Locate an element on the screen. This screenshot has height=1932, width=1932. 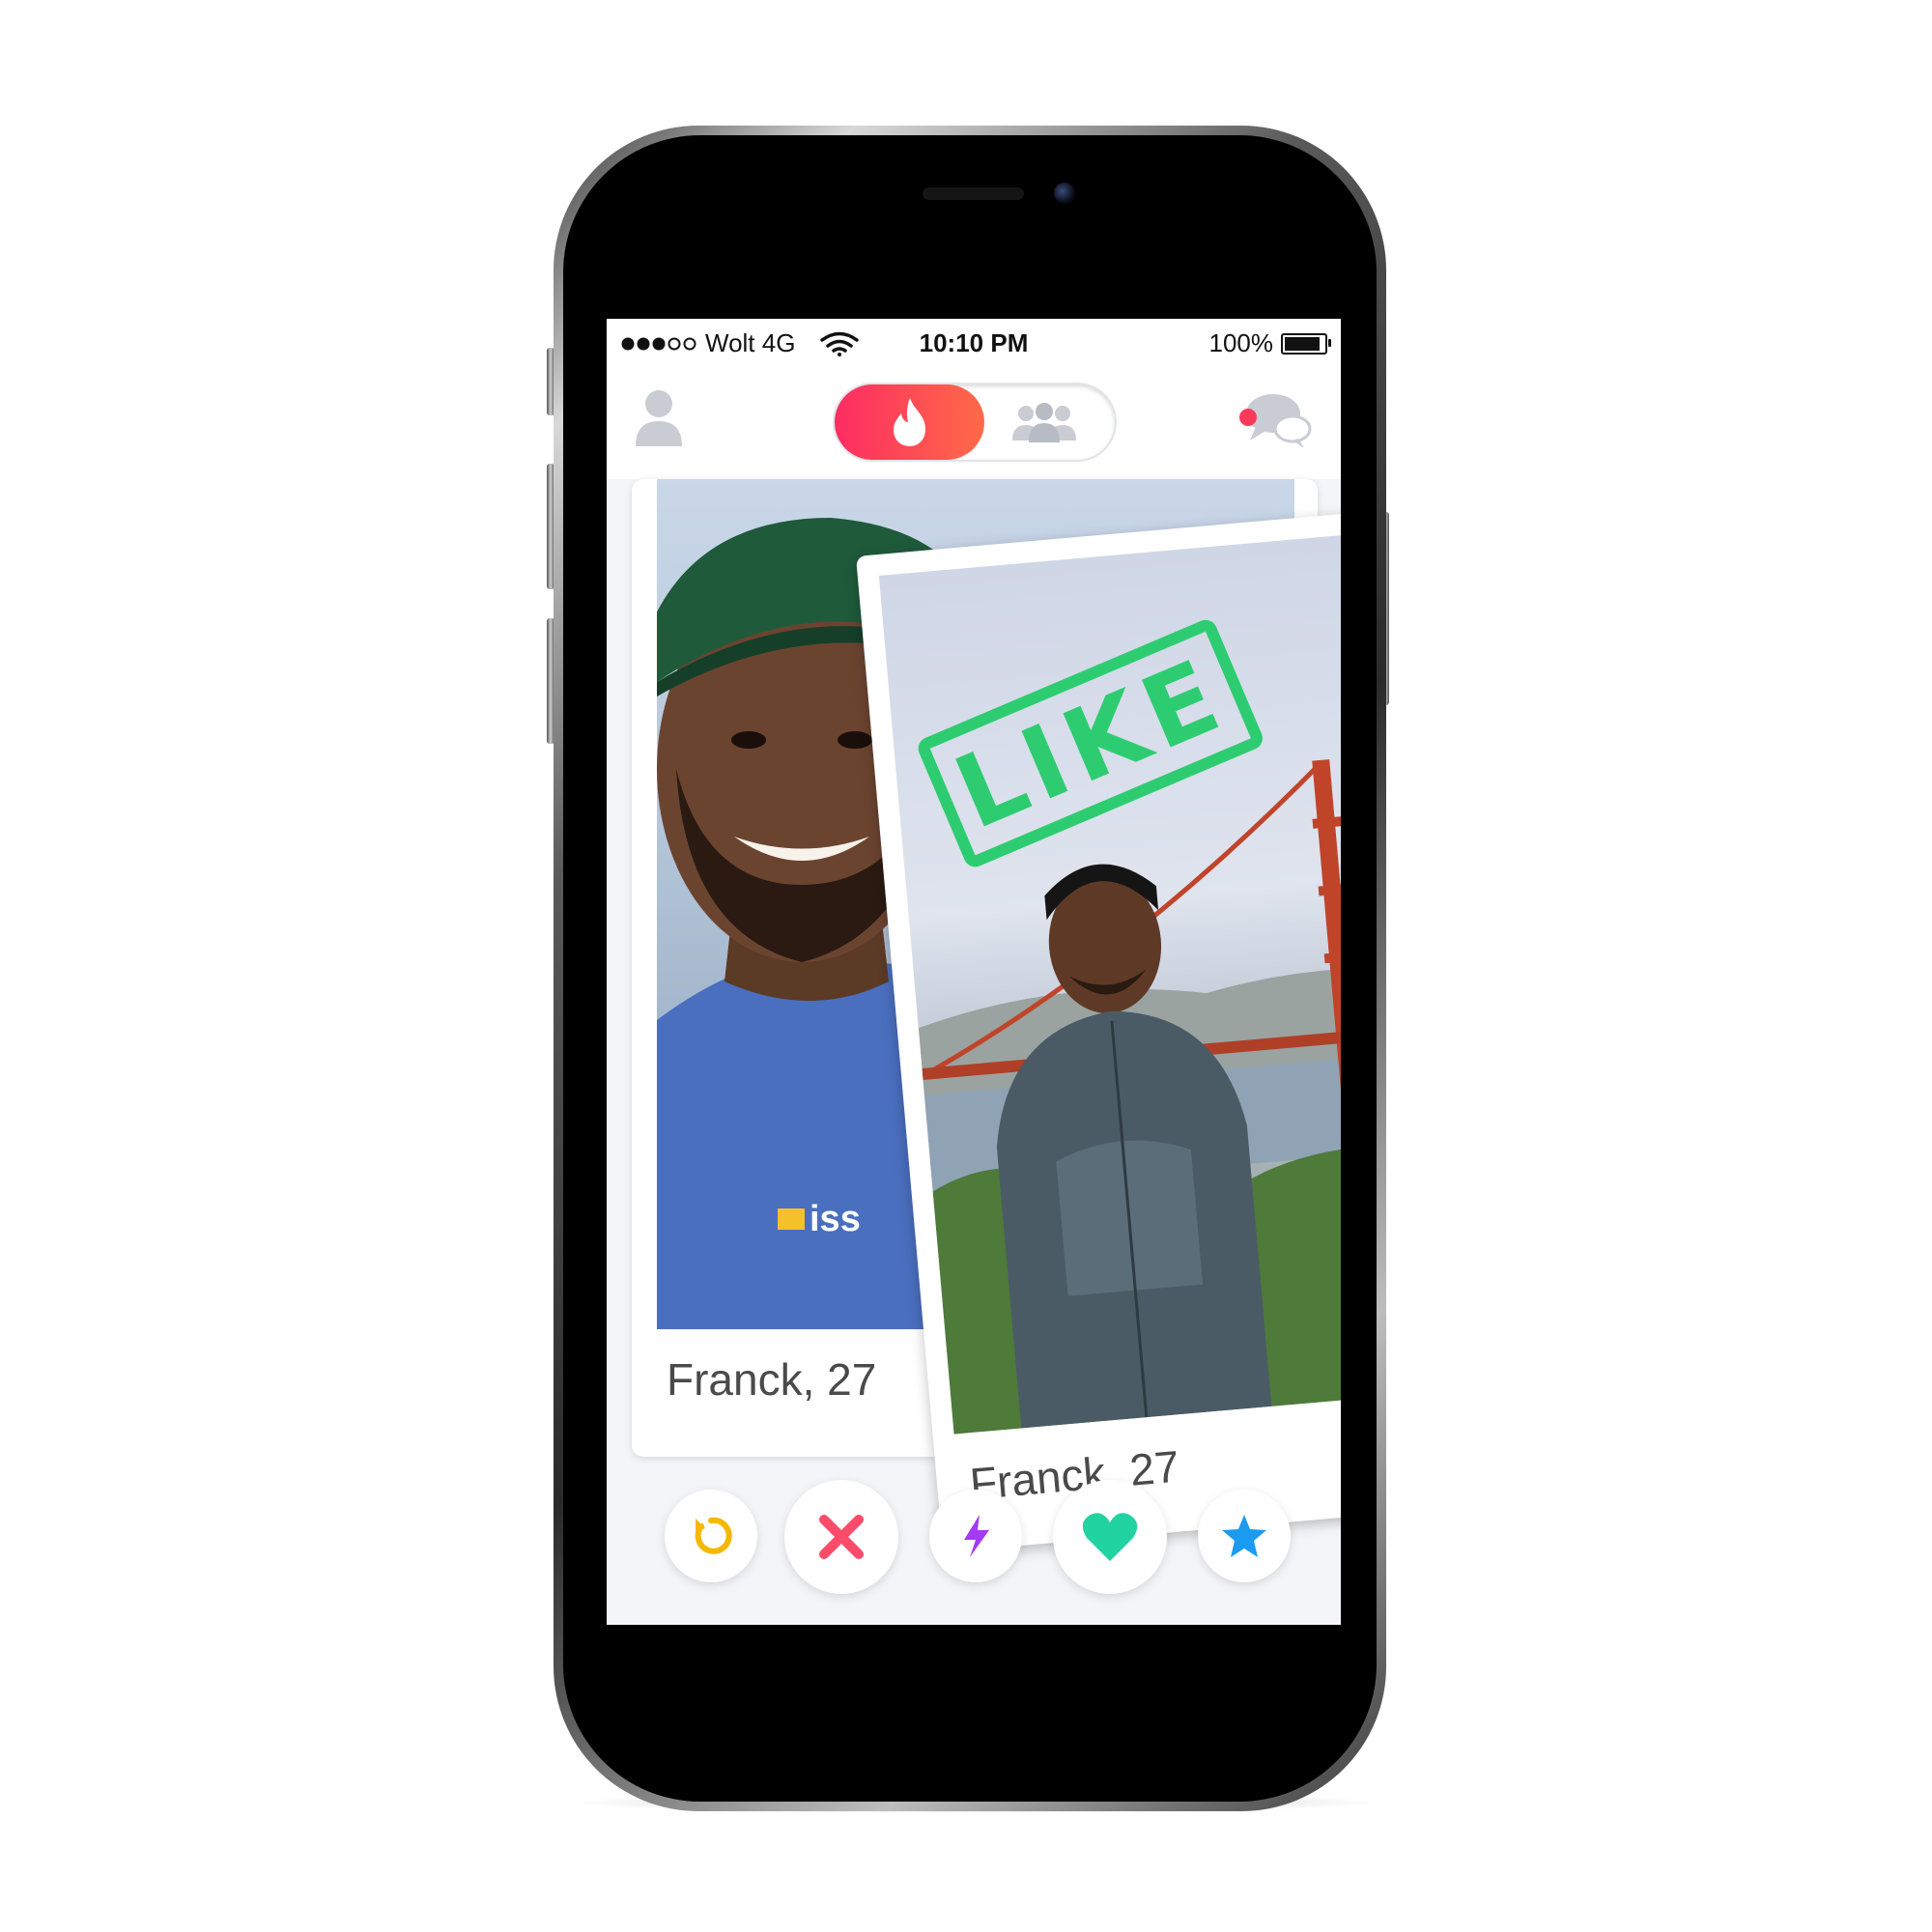
like-button is located at coordinates (1110, 1537).